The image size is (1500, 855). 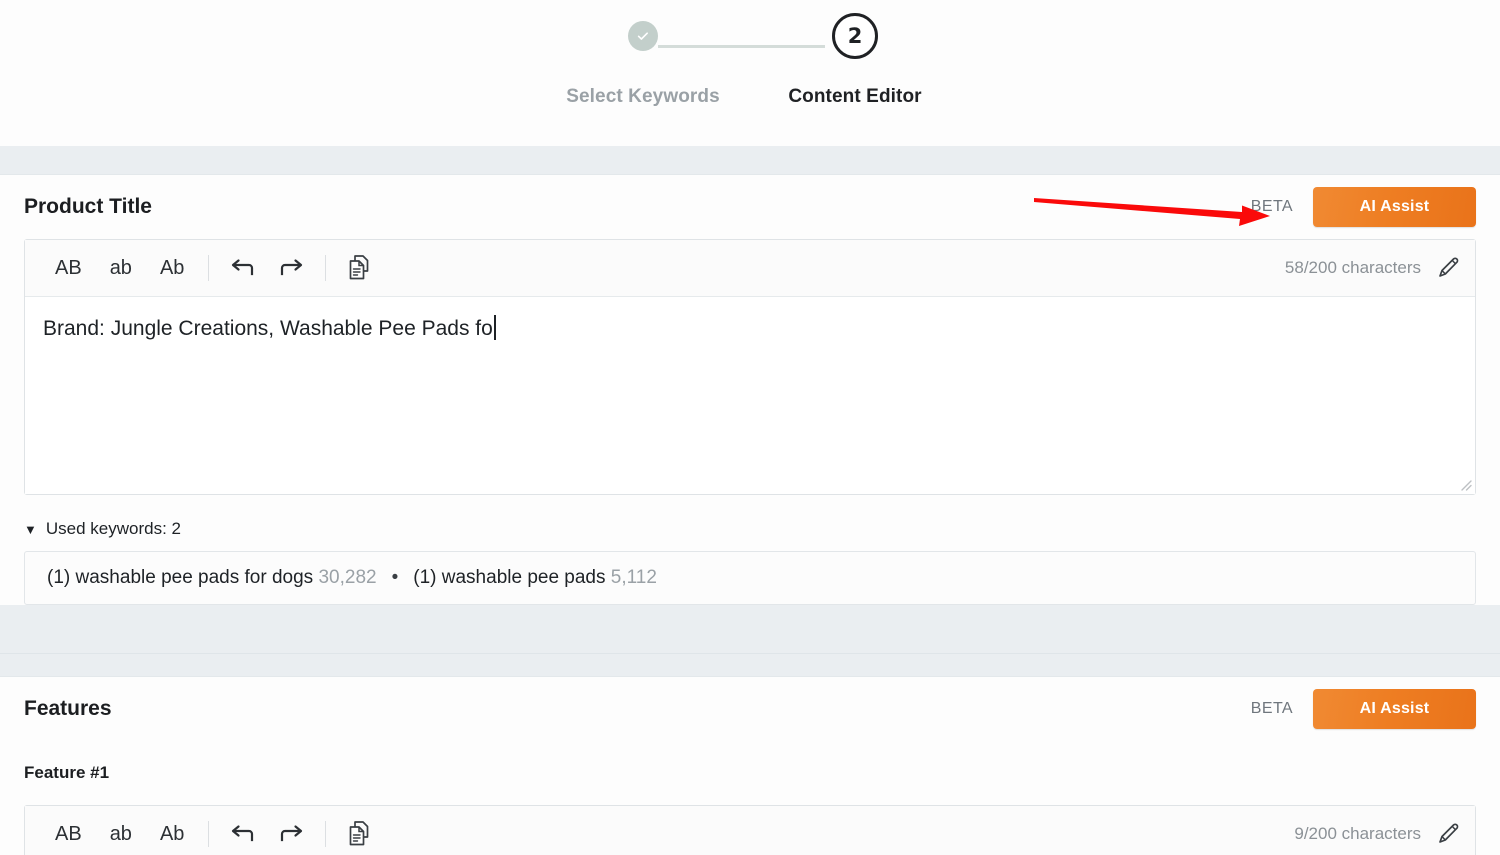 I want to click on stepper-steps: Select Keywords 2 Content Editor, so click(x=749, y=54).